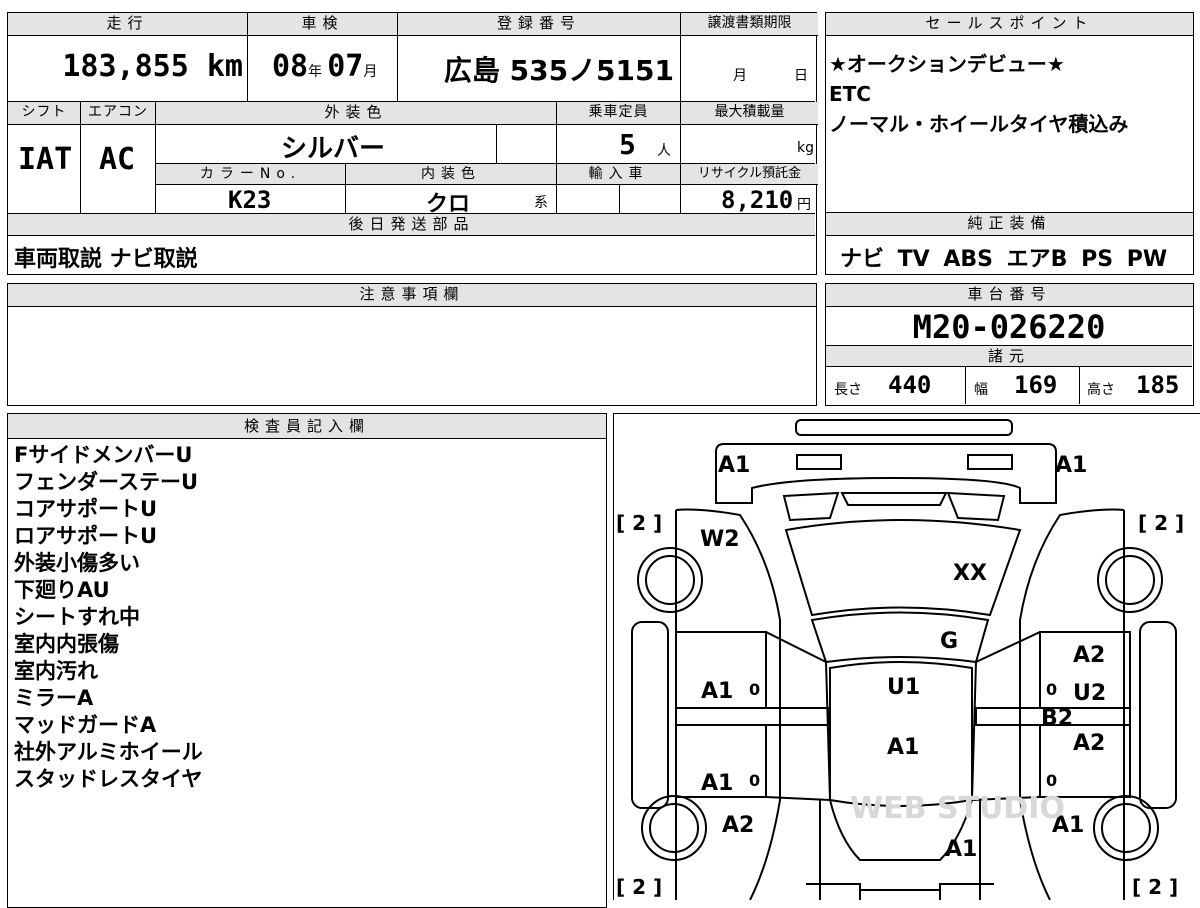 The height and width of the screenshot is (908, 1200). Describe the element at coordinates (947, 64) in the screenshot. I see `sales-point-line: ★オークションデビュー★` at that location.